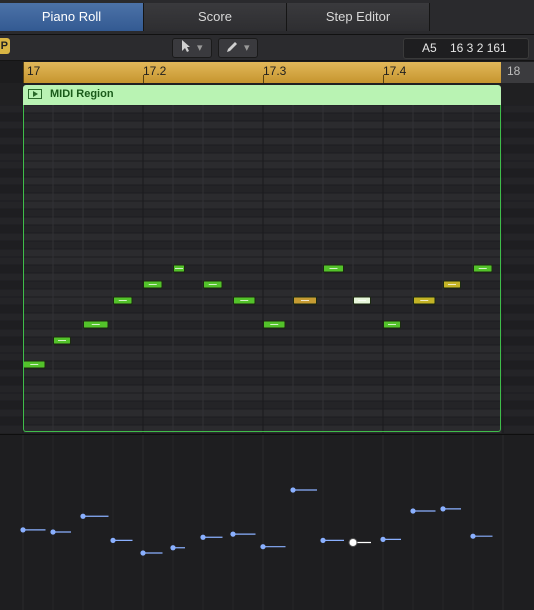 The height and width of the screenshot is (610, 534). Describe the element at coordinates (262, 95) in the screenshot. I see `midi-region-header: MIDI Region` at that location.